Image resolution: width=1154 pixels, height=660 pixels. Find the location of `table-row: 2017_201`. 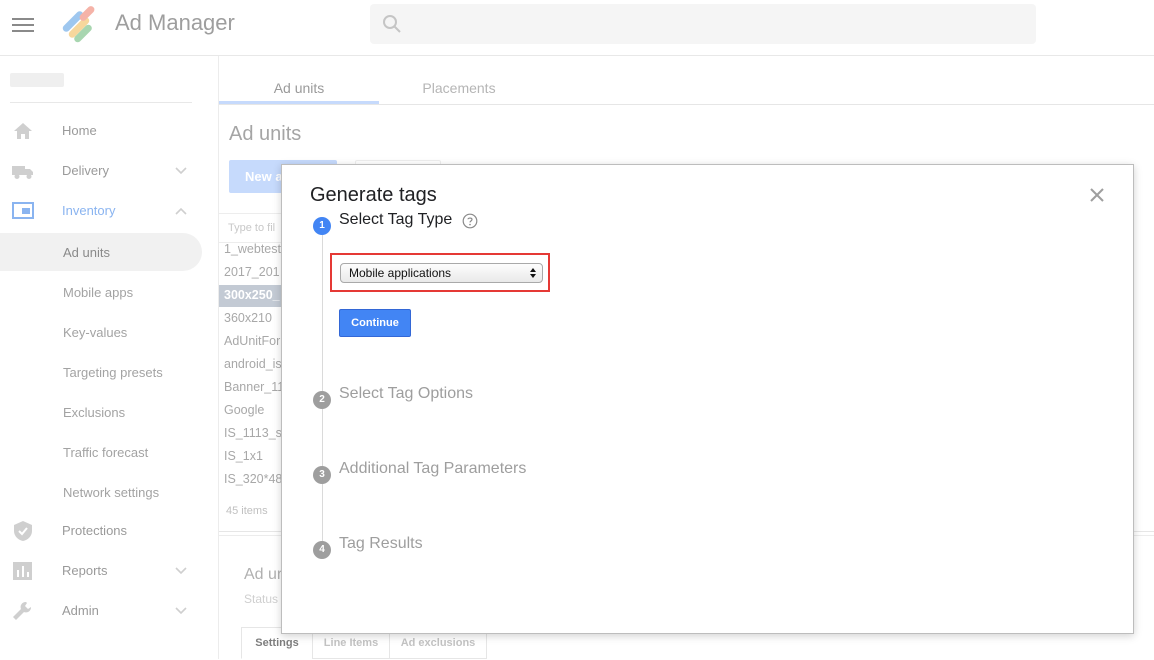

table-row: 2017_201 is located at coordinates (254, 273).